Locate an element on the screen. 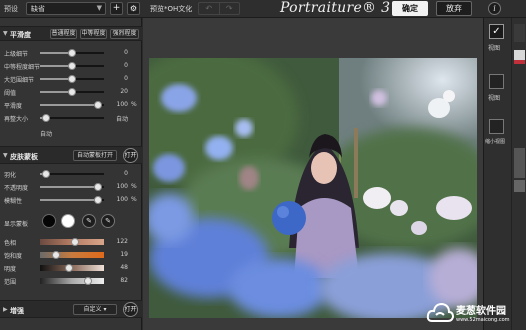  slider-label: 阈值 is located at coordinates (10, 93).